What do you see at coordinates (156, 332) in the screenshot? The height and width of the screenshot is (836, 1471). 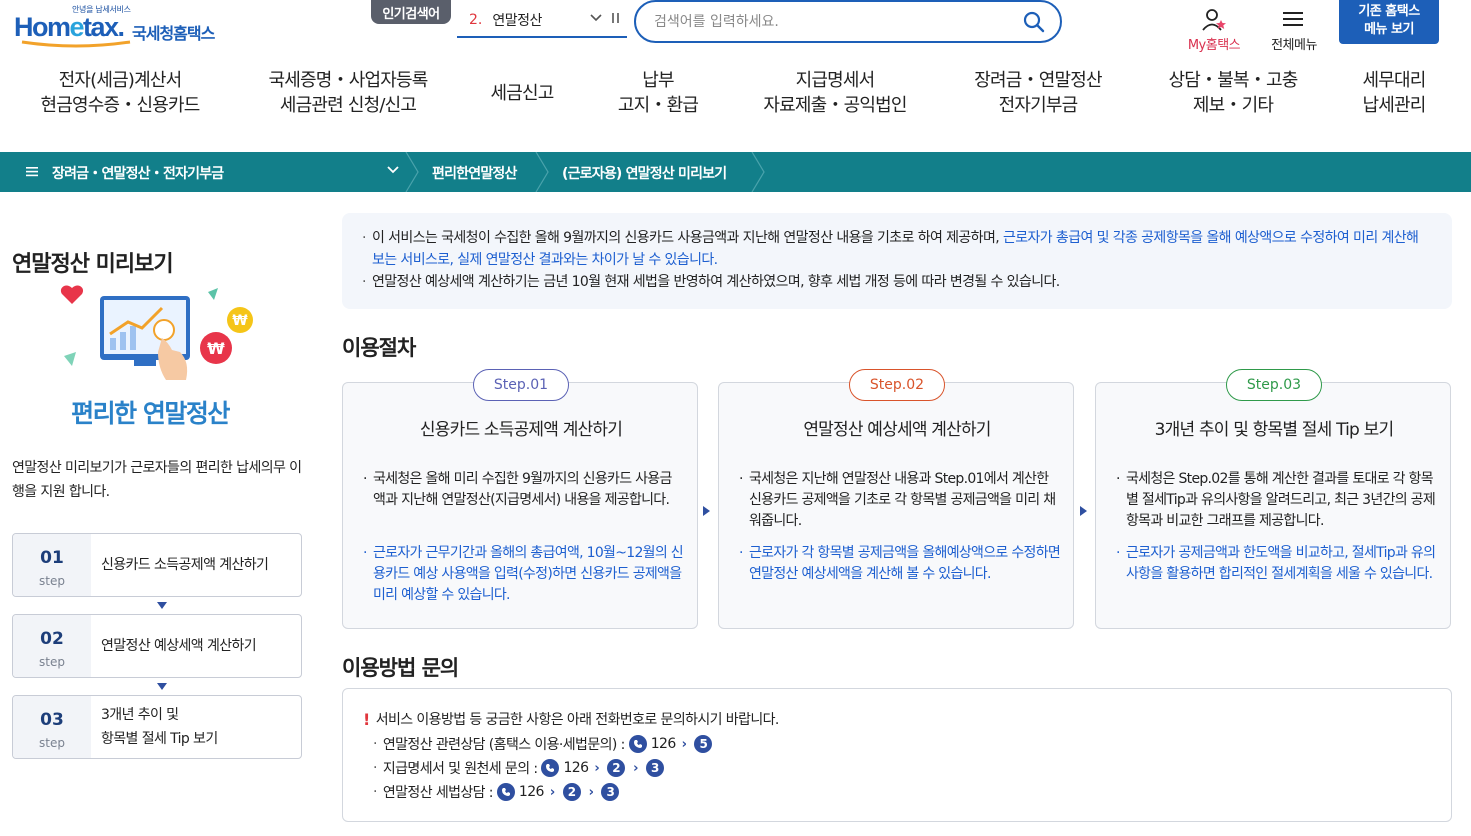 I see `hero-illustration: ₩ ₩` at bounding box center [156, 332].